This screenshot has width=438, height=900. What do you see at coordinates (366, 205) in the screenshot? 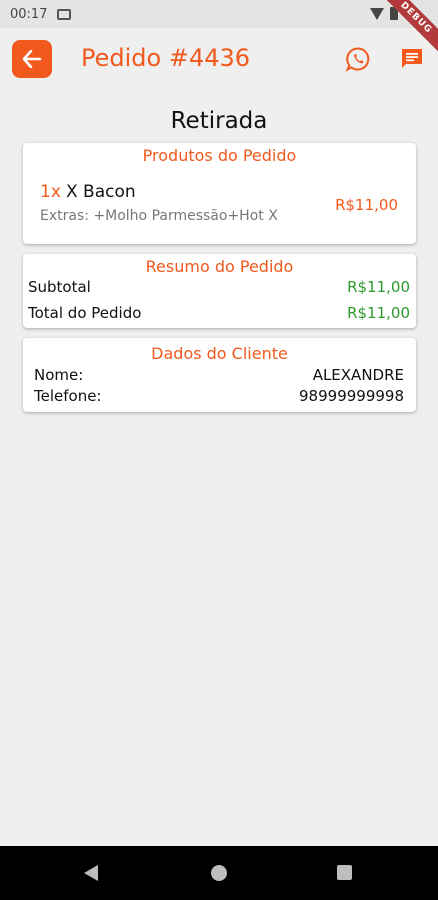
I see `product-price: R$11,00` at bounding box center [366, 205].